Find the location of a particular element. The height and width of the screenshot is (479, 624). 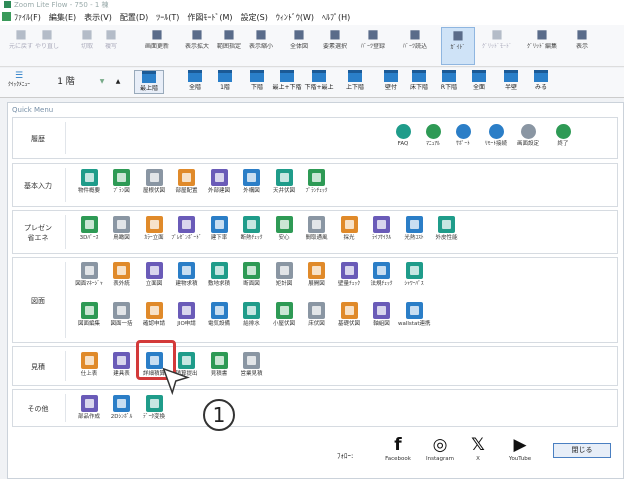

floor-view-button: 最上階 is located at coordinates (149, 82).